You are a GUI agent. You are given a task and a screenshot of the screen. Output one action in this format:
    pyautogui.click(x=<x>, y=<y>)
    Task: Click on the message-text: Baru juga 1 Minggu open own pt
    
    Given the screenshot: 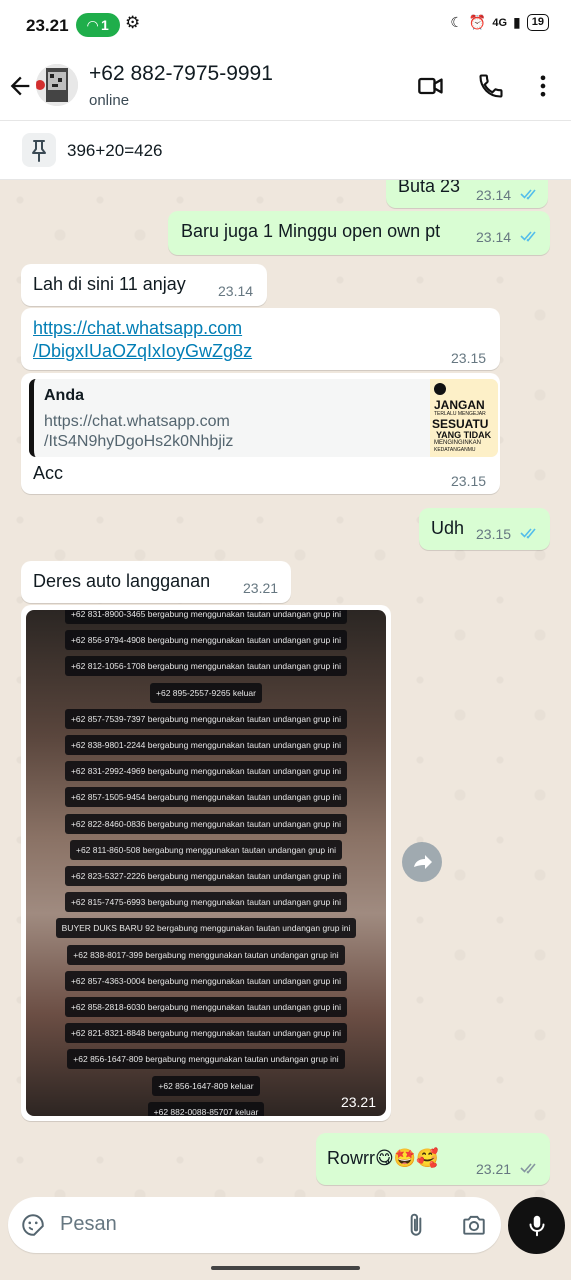 What is the action you would take?
    pyautogui.click(x=311, y=231)
    